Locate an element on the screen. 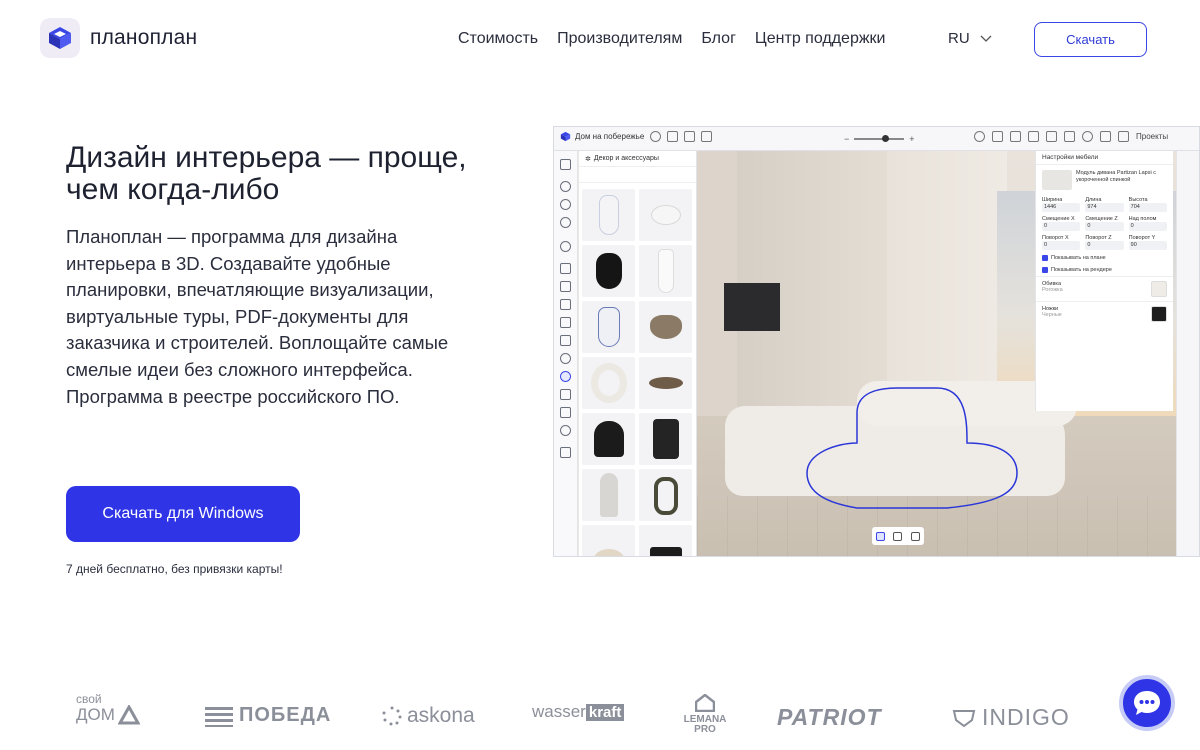 The width and height of the screenshot is (1200, 750). decor-panel-title: Декор и аксессуары is located at coordinates (626, 158).